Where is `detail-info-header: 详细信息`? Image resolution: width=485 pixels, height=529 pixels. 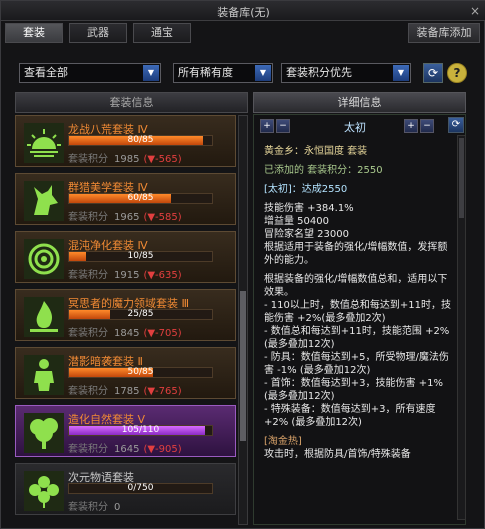 detail-info-header: 详细信息 is located at coordinates (359, 102).